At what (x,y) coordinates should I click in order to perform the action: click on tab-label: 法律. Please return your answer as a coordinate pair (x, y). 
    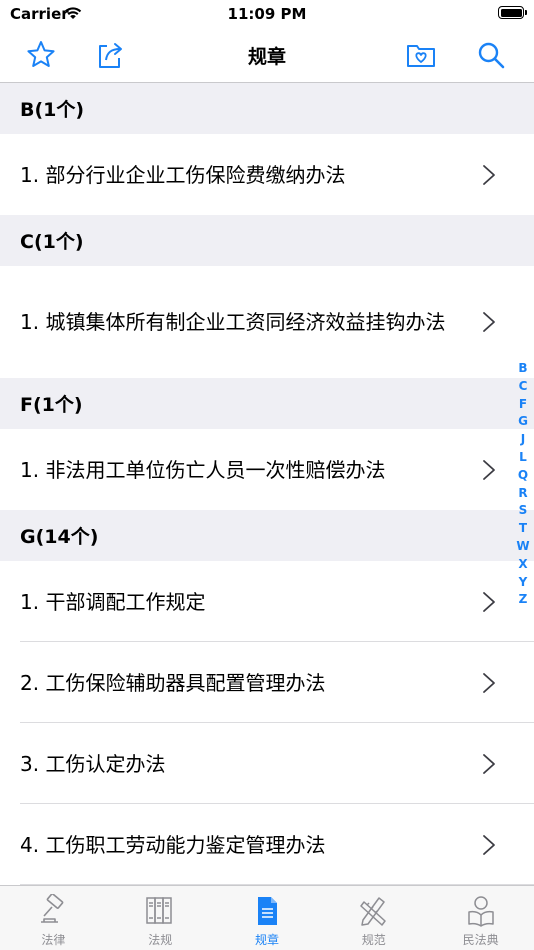
    Looking at the image, I should click on (53, 940).